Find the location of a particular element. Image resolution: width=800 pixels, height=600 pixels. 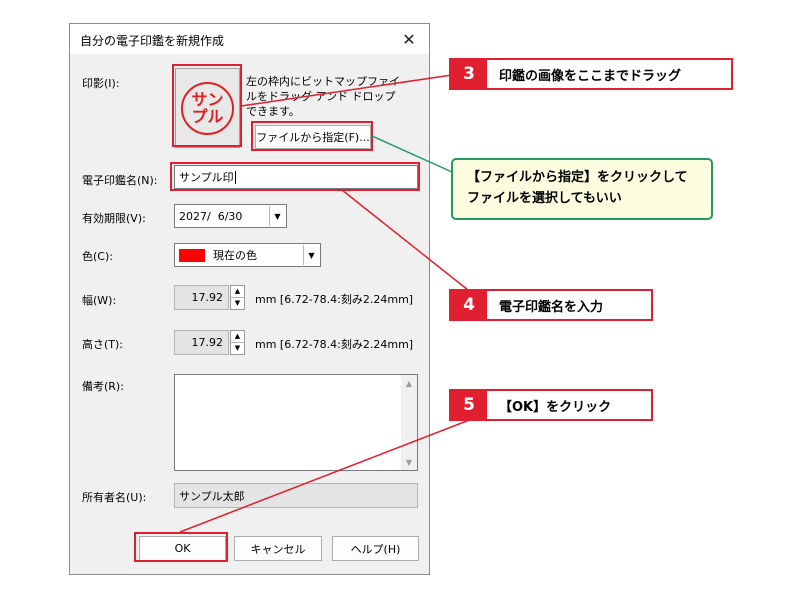

step3-callout: 3 印鑑の画像をここまでドラッグ is located at coordinates (591, 74).